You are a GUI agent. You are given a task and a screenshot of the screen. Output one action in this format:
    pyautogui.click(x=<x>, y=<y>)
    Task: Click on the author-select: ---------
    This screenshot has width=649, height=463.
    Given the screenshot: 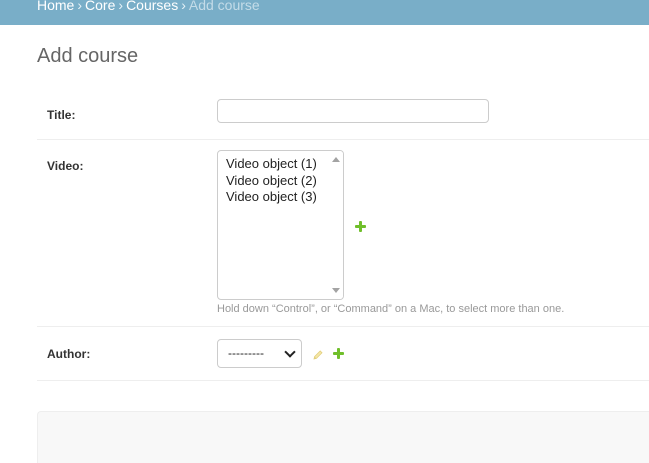 What is the action you would take?
    pyautogui.click(x=259, y=353)
    